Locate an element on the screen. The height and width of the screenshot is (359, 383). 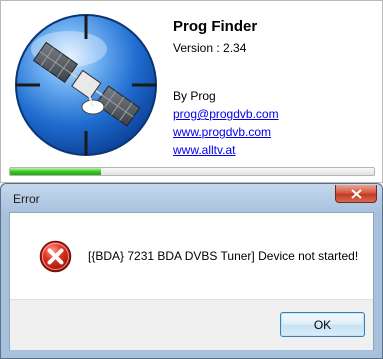
progdvb-website-link: www.progdvb.com is located at coordinates (222, 132).